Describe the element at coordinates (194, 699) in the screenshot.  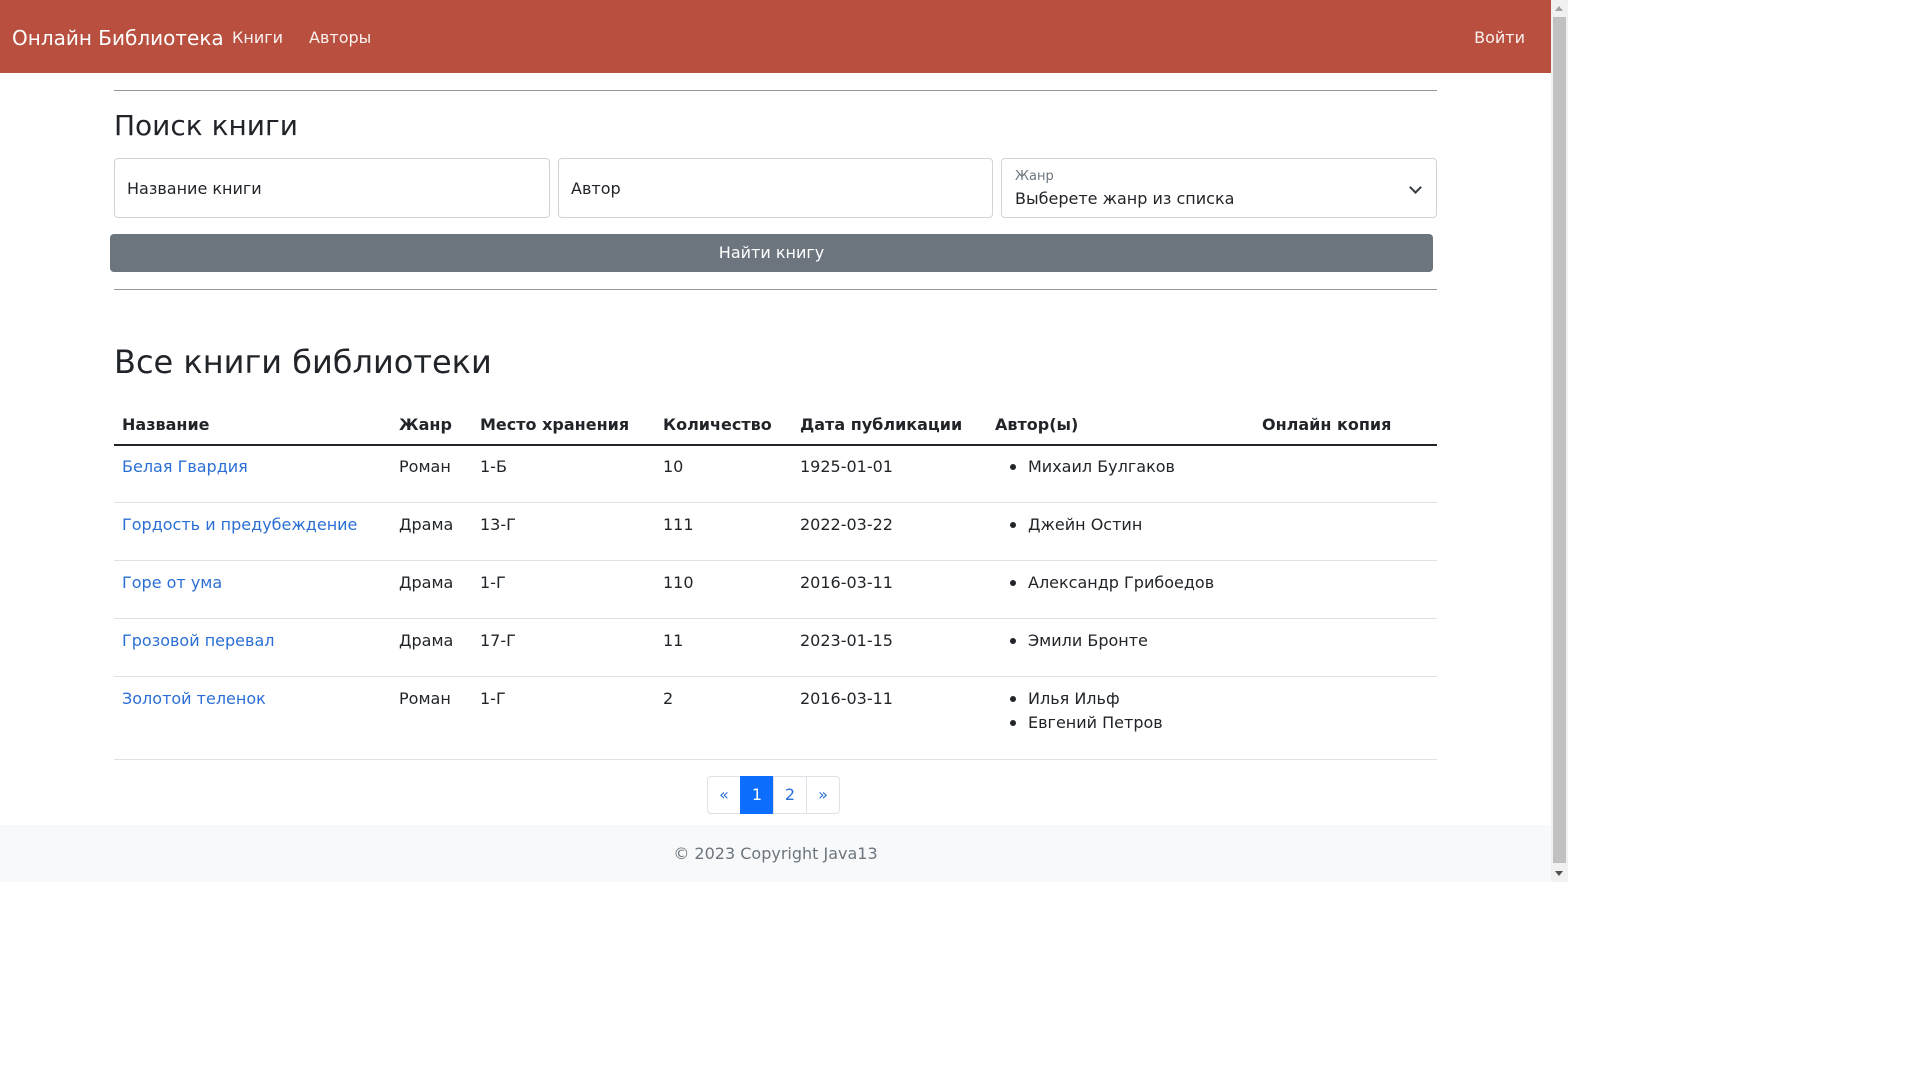
I see `book-title-link: Золотой теленок` at that location.